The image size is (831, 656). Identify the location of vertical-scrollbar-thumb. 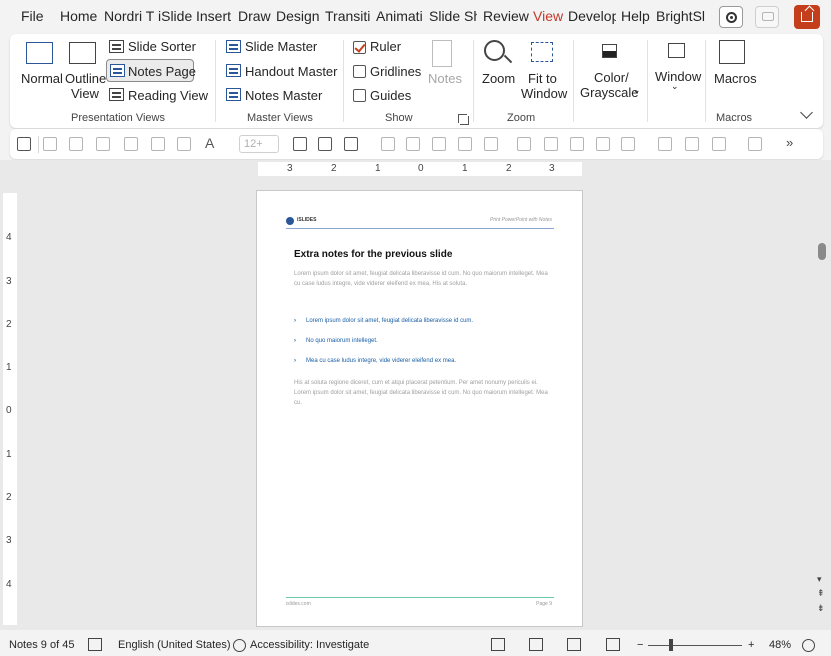
(822, 251).